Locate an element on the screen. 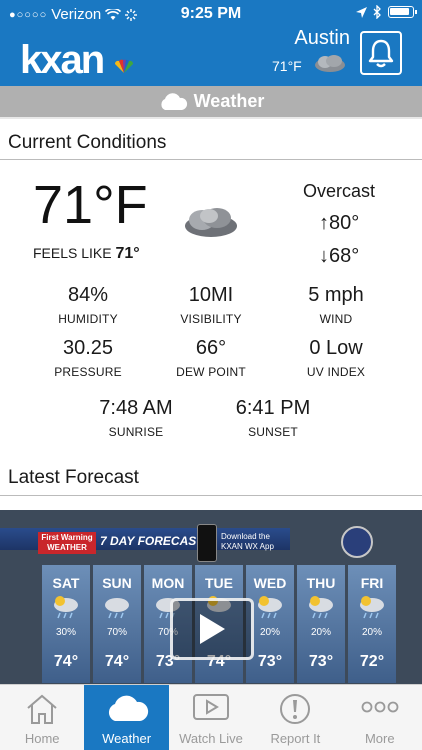  tab-watch-live: Watch Live is located at coordinates (211, 717).